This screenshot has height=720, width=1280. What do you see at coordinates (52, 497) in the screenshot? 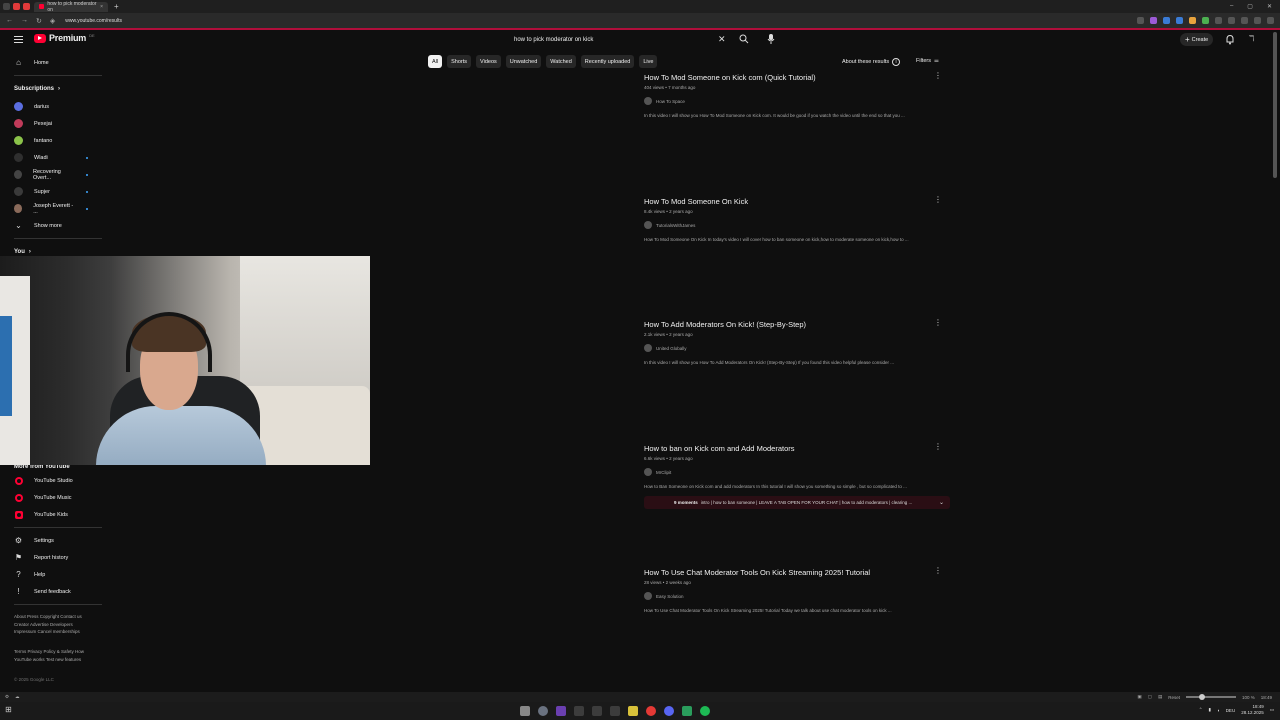
I see `sidebar-item-youtube-music: YouTube Music` at bounding box center [52, 497].